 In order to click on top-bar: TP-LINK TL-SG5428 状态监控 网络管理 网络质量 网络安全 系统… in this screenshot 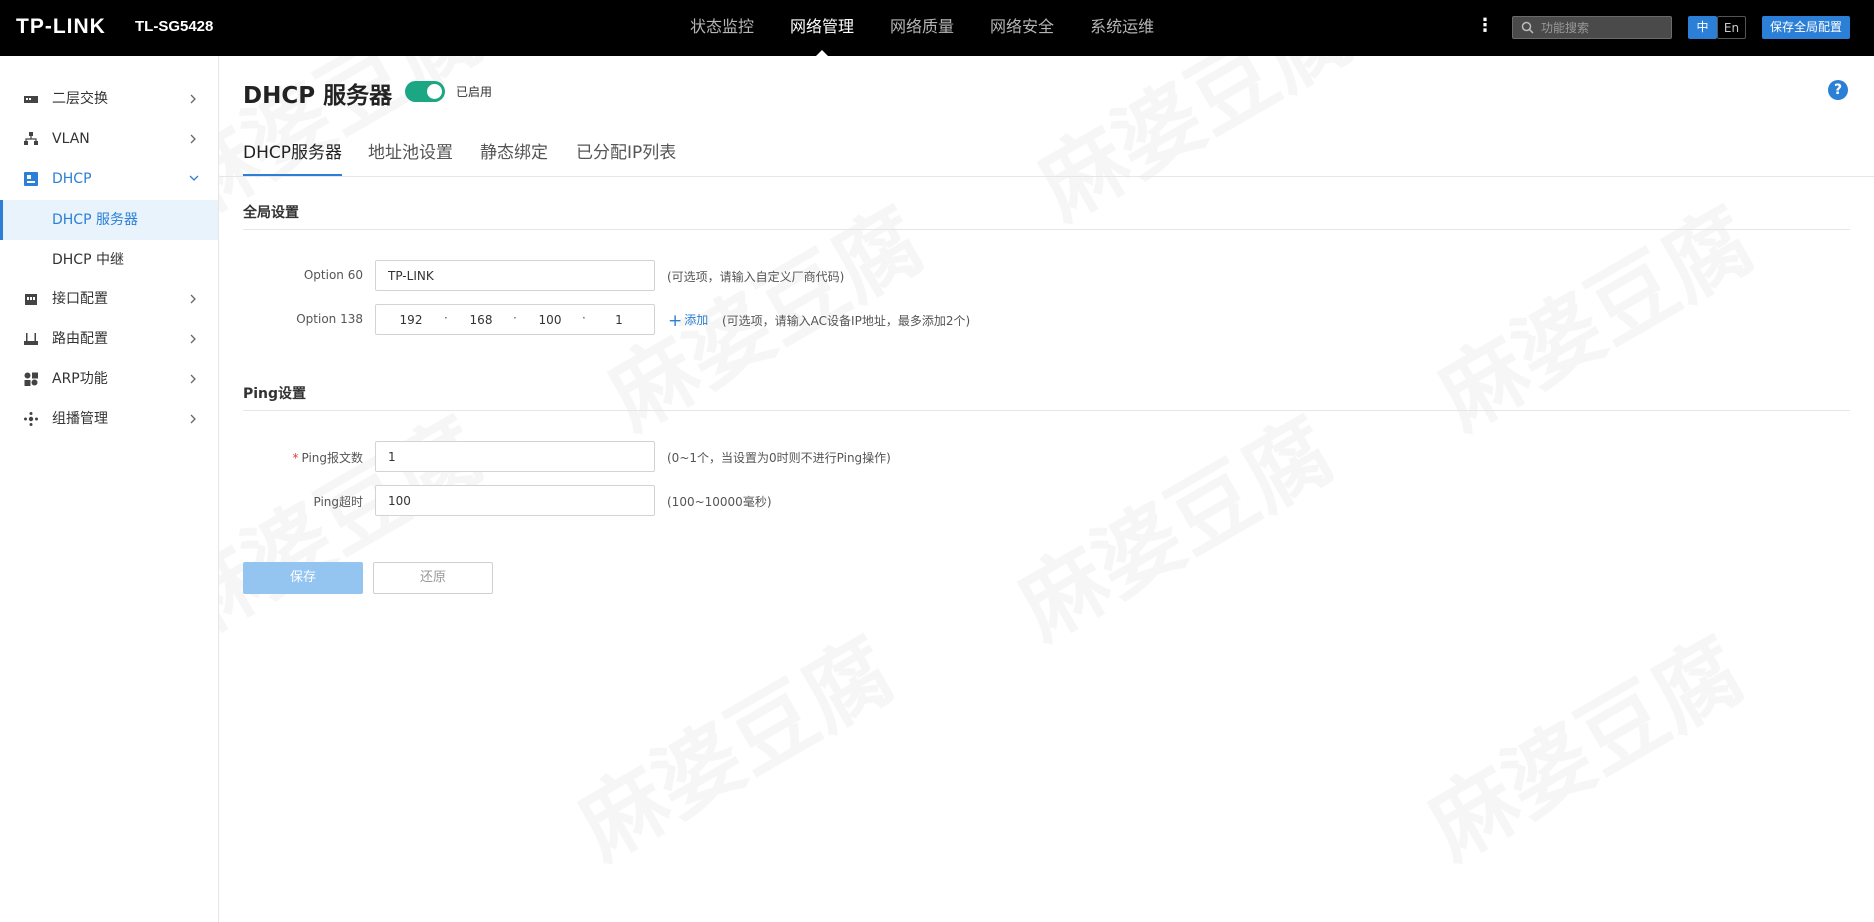, I will do `click(937, 28)`.